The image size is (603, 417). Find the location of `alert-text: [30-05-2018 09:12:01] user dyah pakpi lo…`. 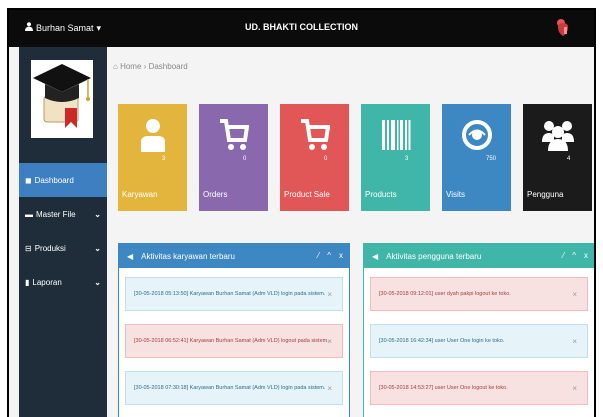

alert-text: [30-05-2018 09:12:01] user dyah pakpi lo… is located at coordinates (445, 294).